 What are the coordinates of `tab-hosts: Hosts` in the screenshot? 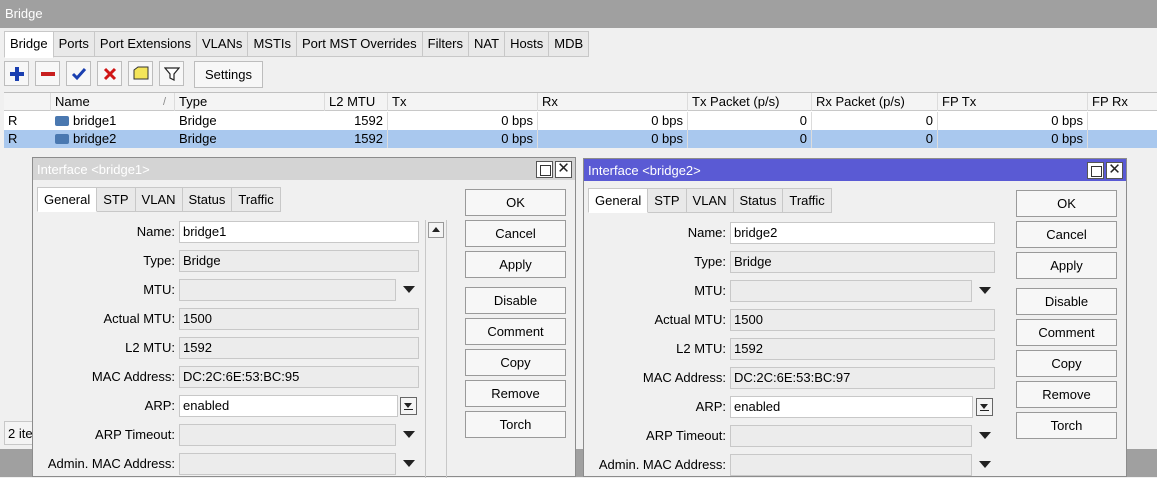 It's located at (527, 44).